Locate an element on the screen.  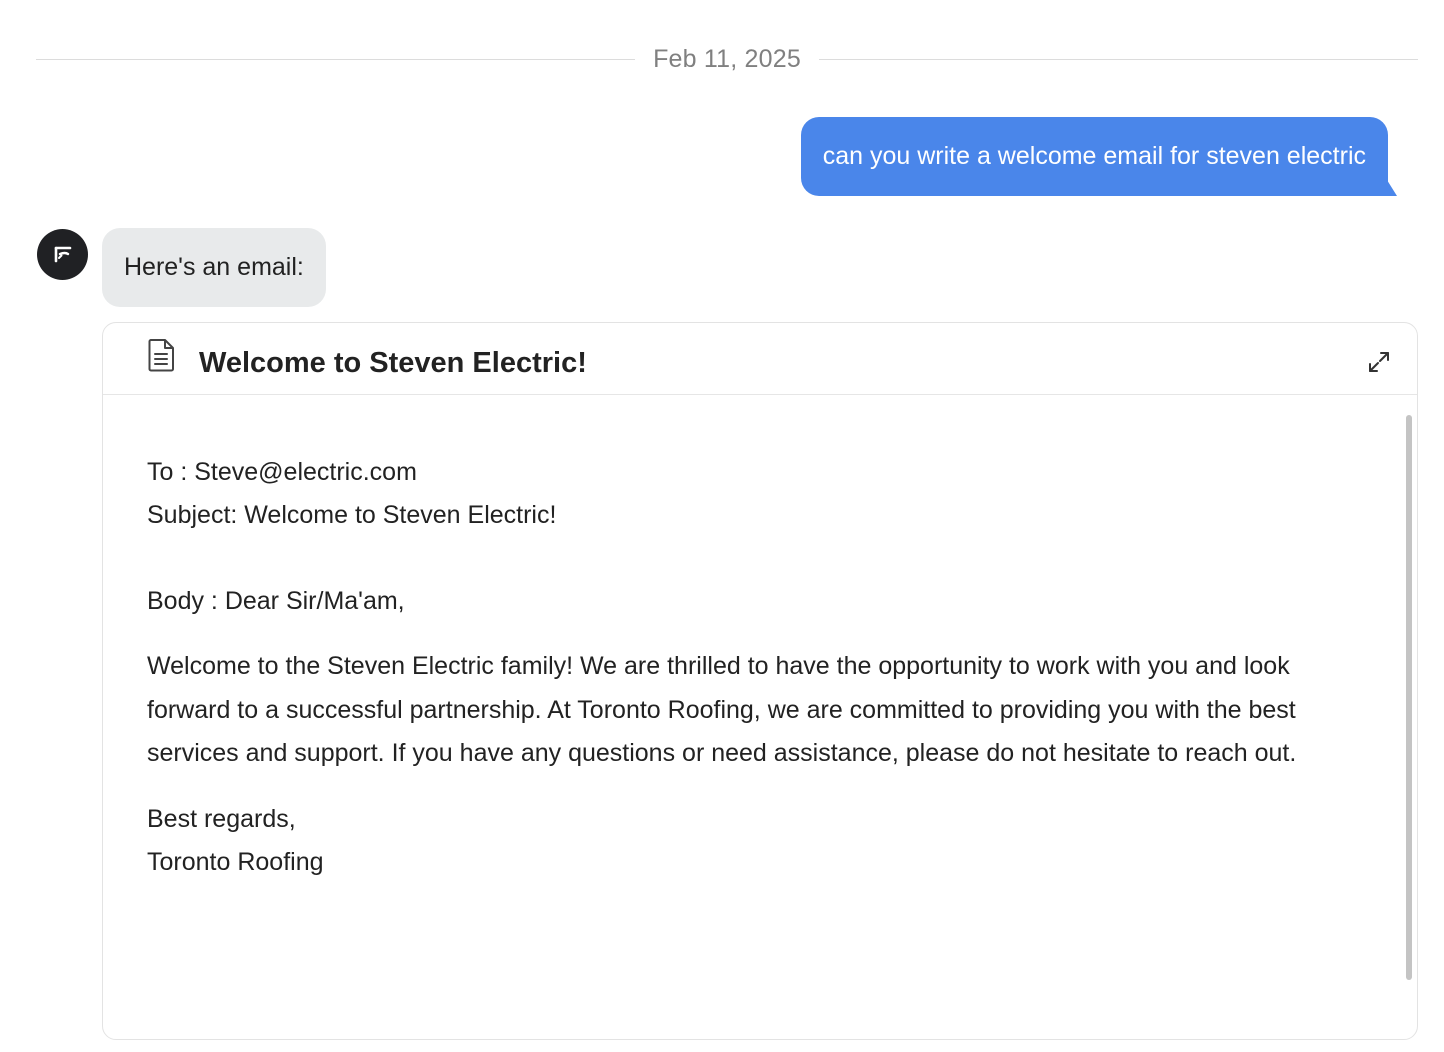
date-label: Feb 11, 2025 is located at coordinates (727, 58).